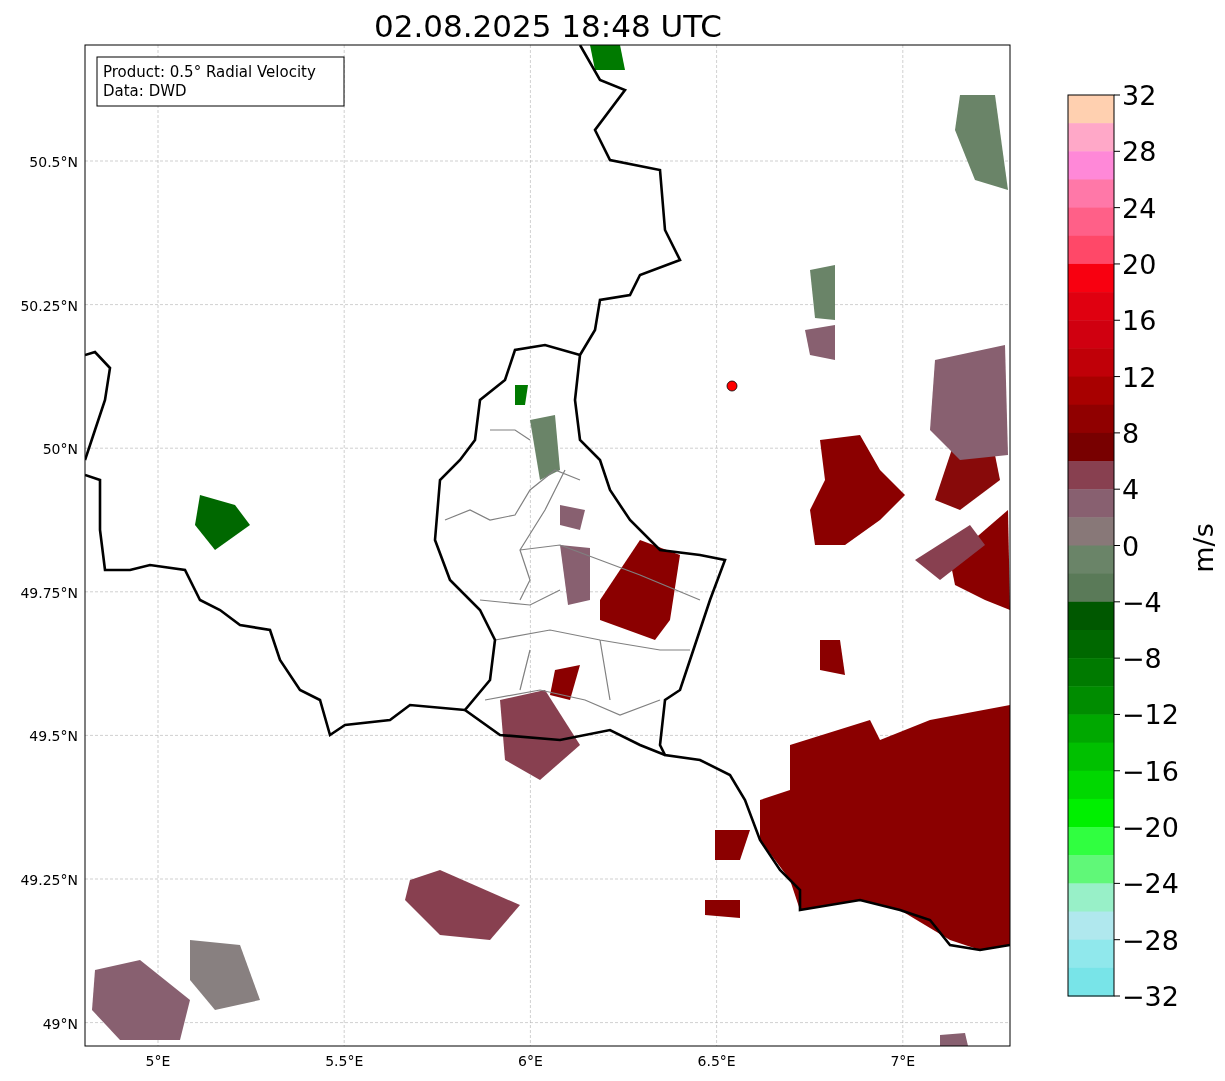  Describe the element at coordinates (158, 1061) in the screenshot. I see `longitude-label: 5°E` at that location.